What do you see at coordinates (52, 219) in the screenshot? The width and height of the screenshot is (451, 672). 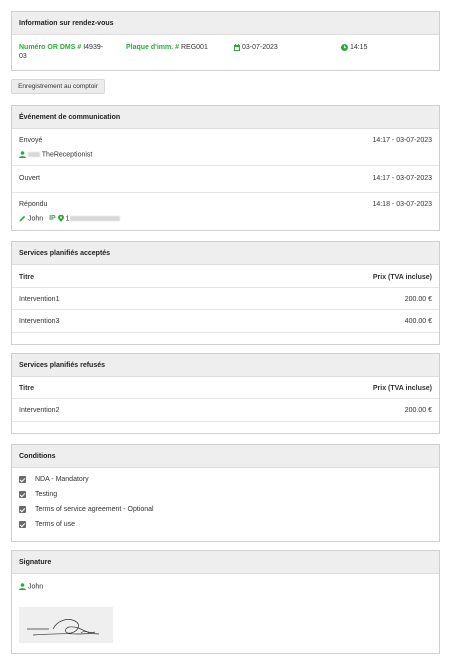 I see `ip-label: IP` at bounding box center [52, 219].